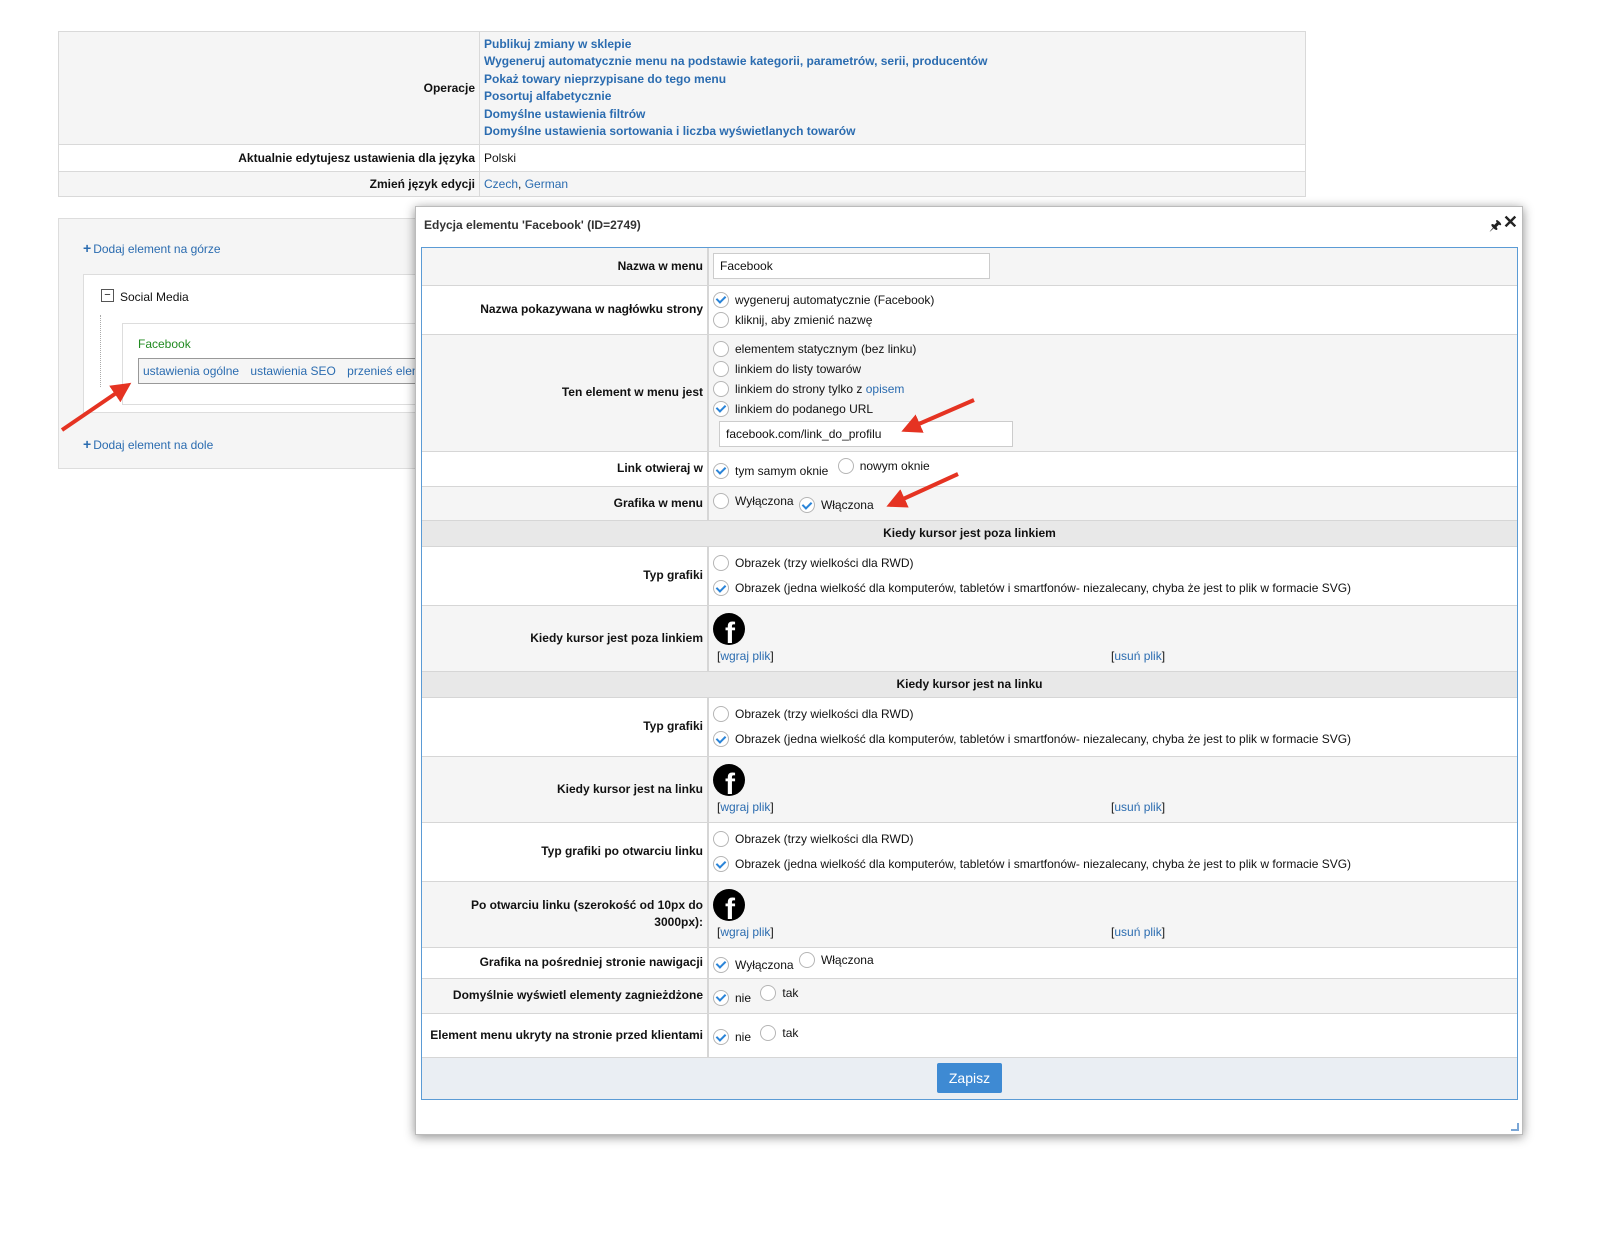 Image resolution: width=1620 pixels, height=1249 pixels. Describe the element at coordinates (732, 997) in the screenshot. I see `nested-no-option: nie` at that location.